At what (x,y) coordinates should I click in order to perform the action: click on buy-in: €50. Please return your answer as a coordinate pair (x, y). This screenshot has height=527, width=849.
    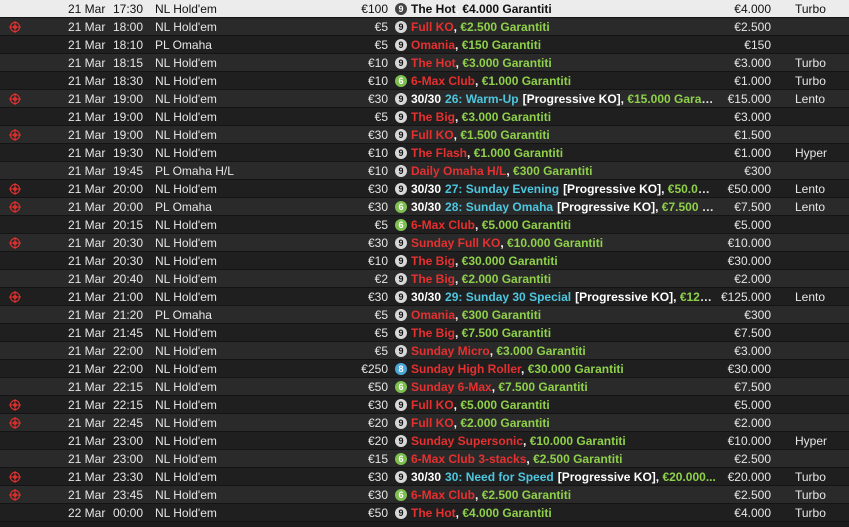
    Looking at the image, I should click on (377, 387).